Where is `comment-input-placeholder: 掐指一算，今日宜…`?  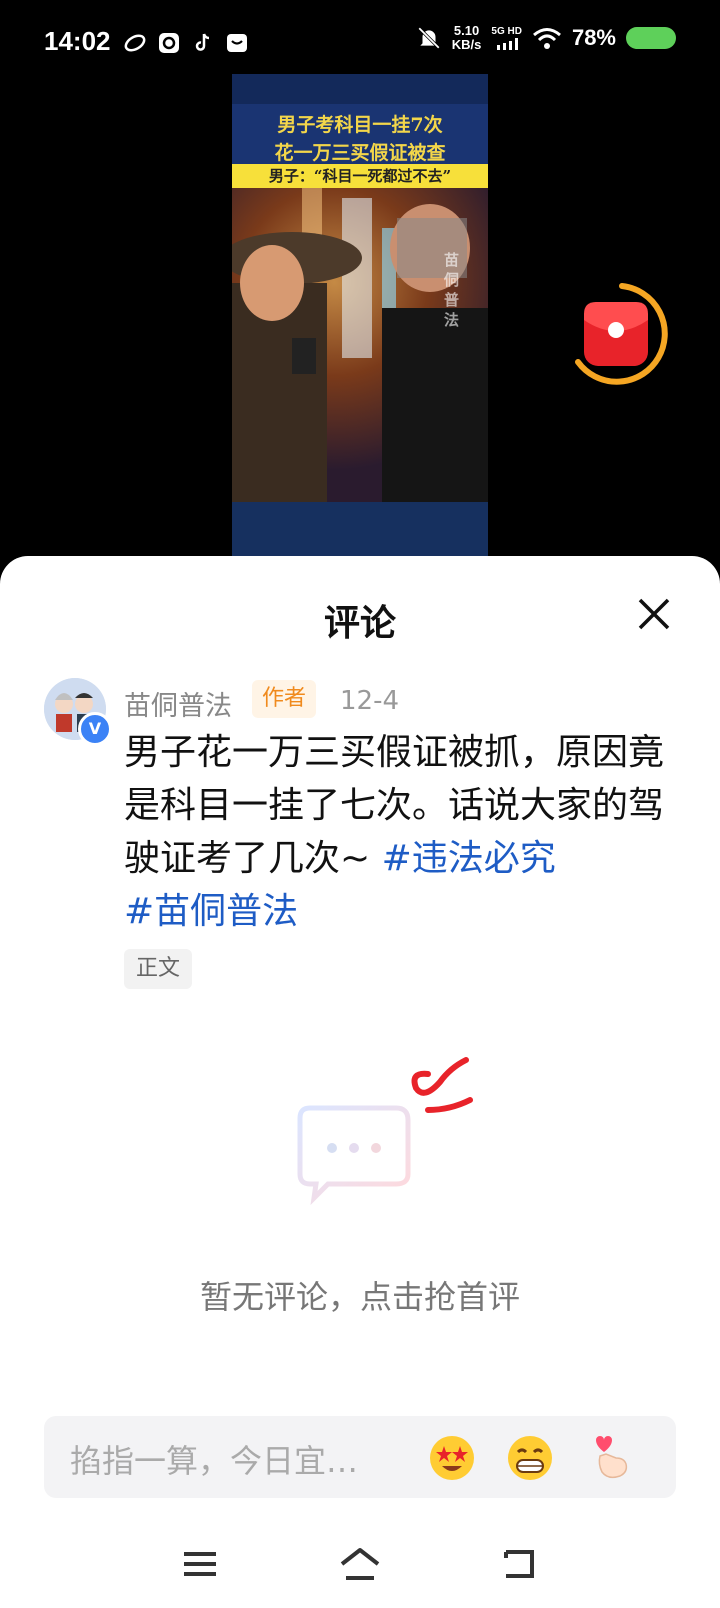
comment-input-placeholder: 掐指一算，今日宜… is located at coordinates (214, 1461).